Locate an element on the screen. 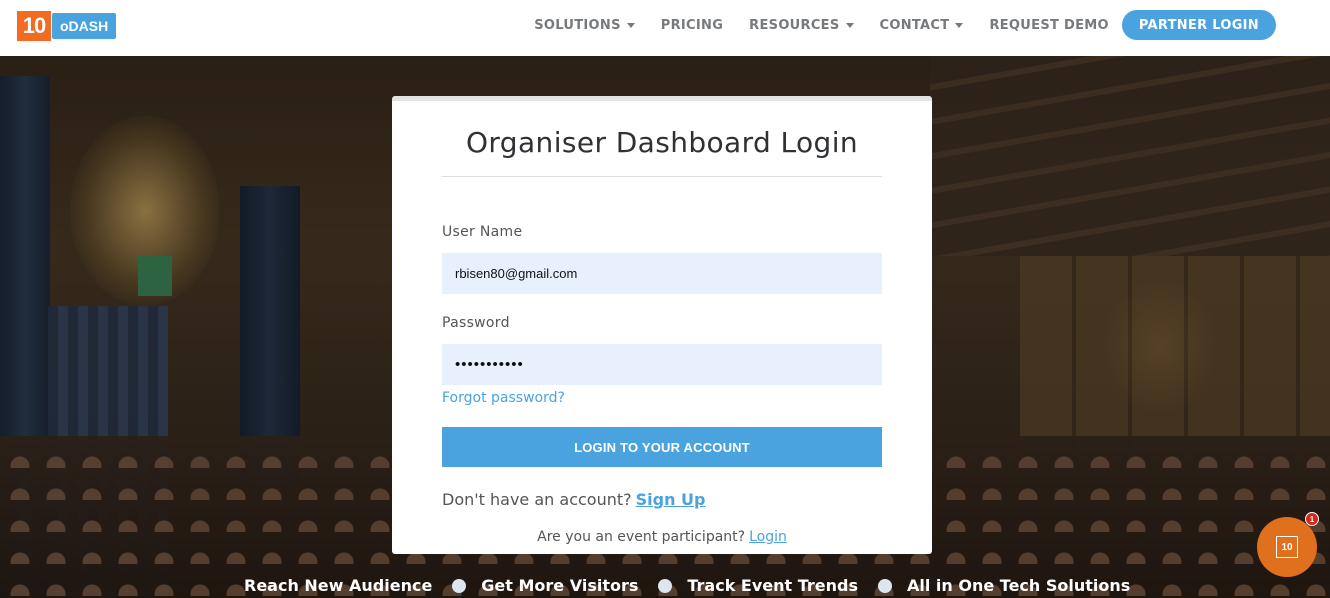 The image size is (1330, 598). nav-solutions: SOLUTIONS is located at coordinates (584, 25).